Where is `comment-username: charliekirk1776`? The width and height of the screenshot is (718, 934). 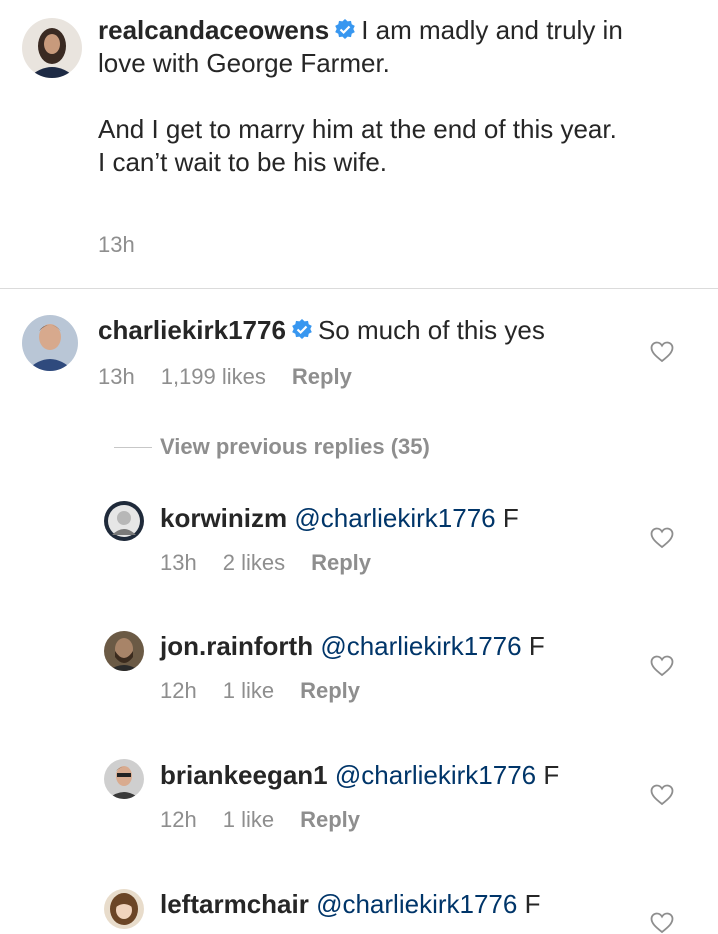
comment-username: charliekirk1776 is located at coordinates (192, 330).